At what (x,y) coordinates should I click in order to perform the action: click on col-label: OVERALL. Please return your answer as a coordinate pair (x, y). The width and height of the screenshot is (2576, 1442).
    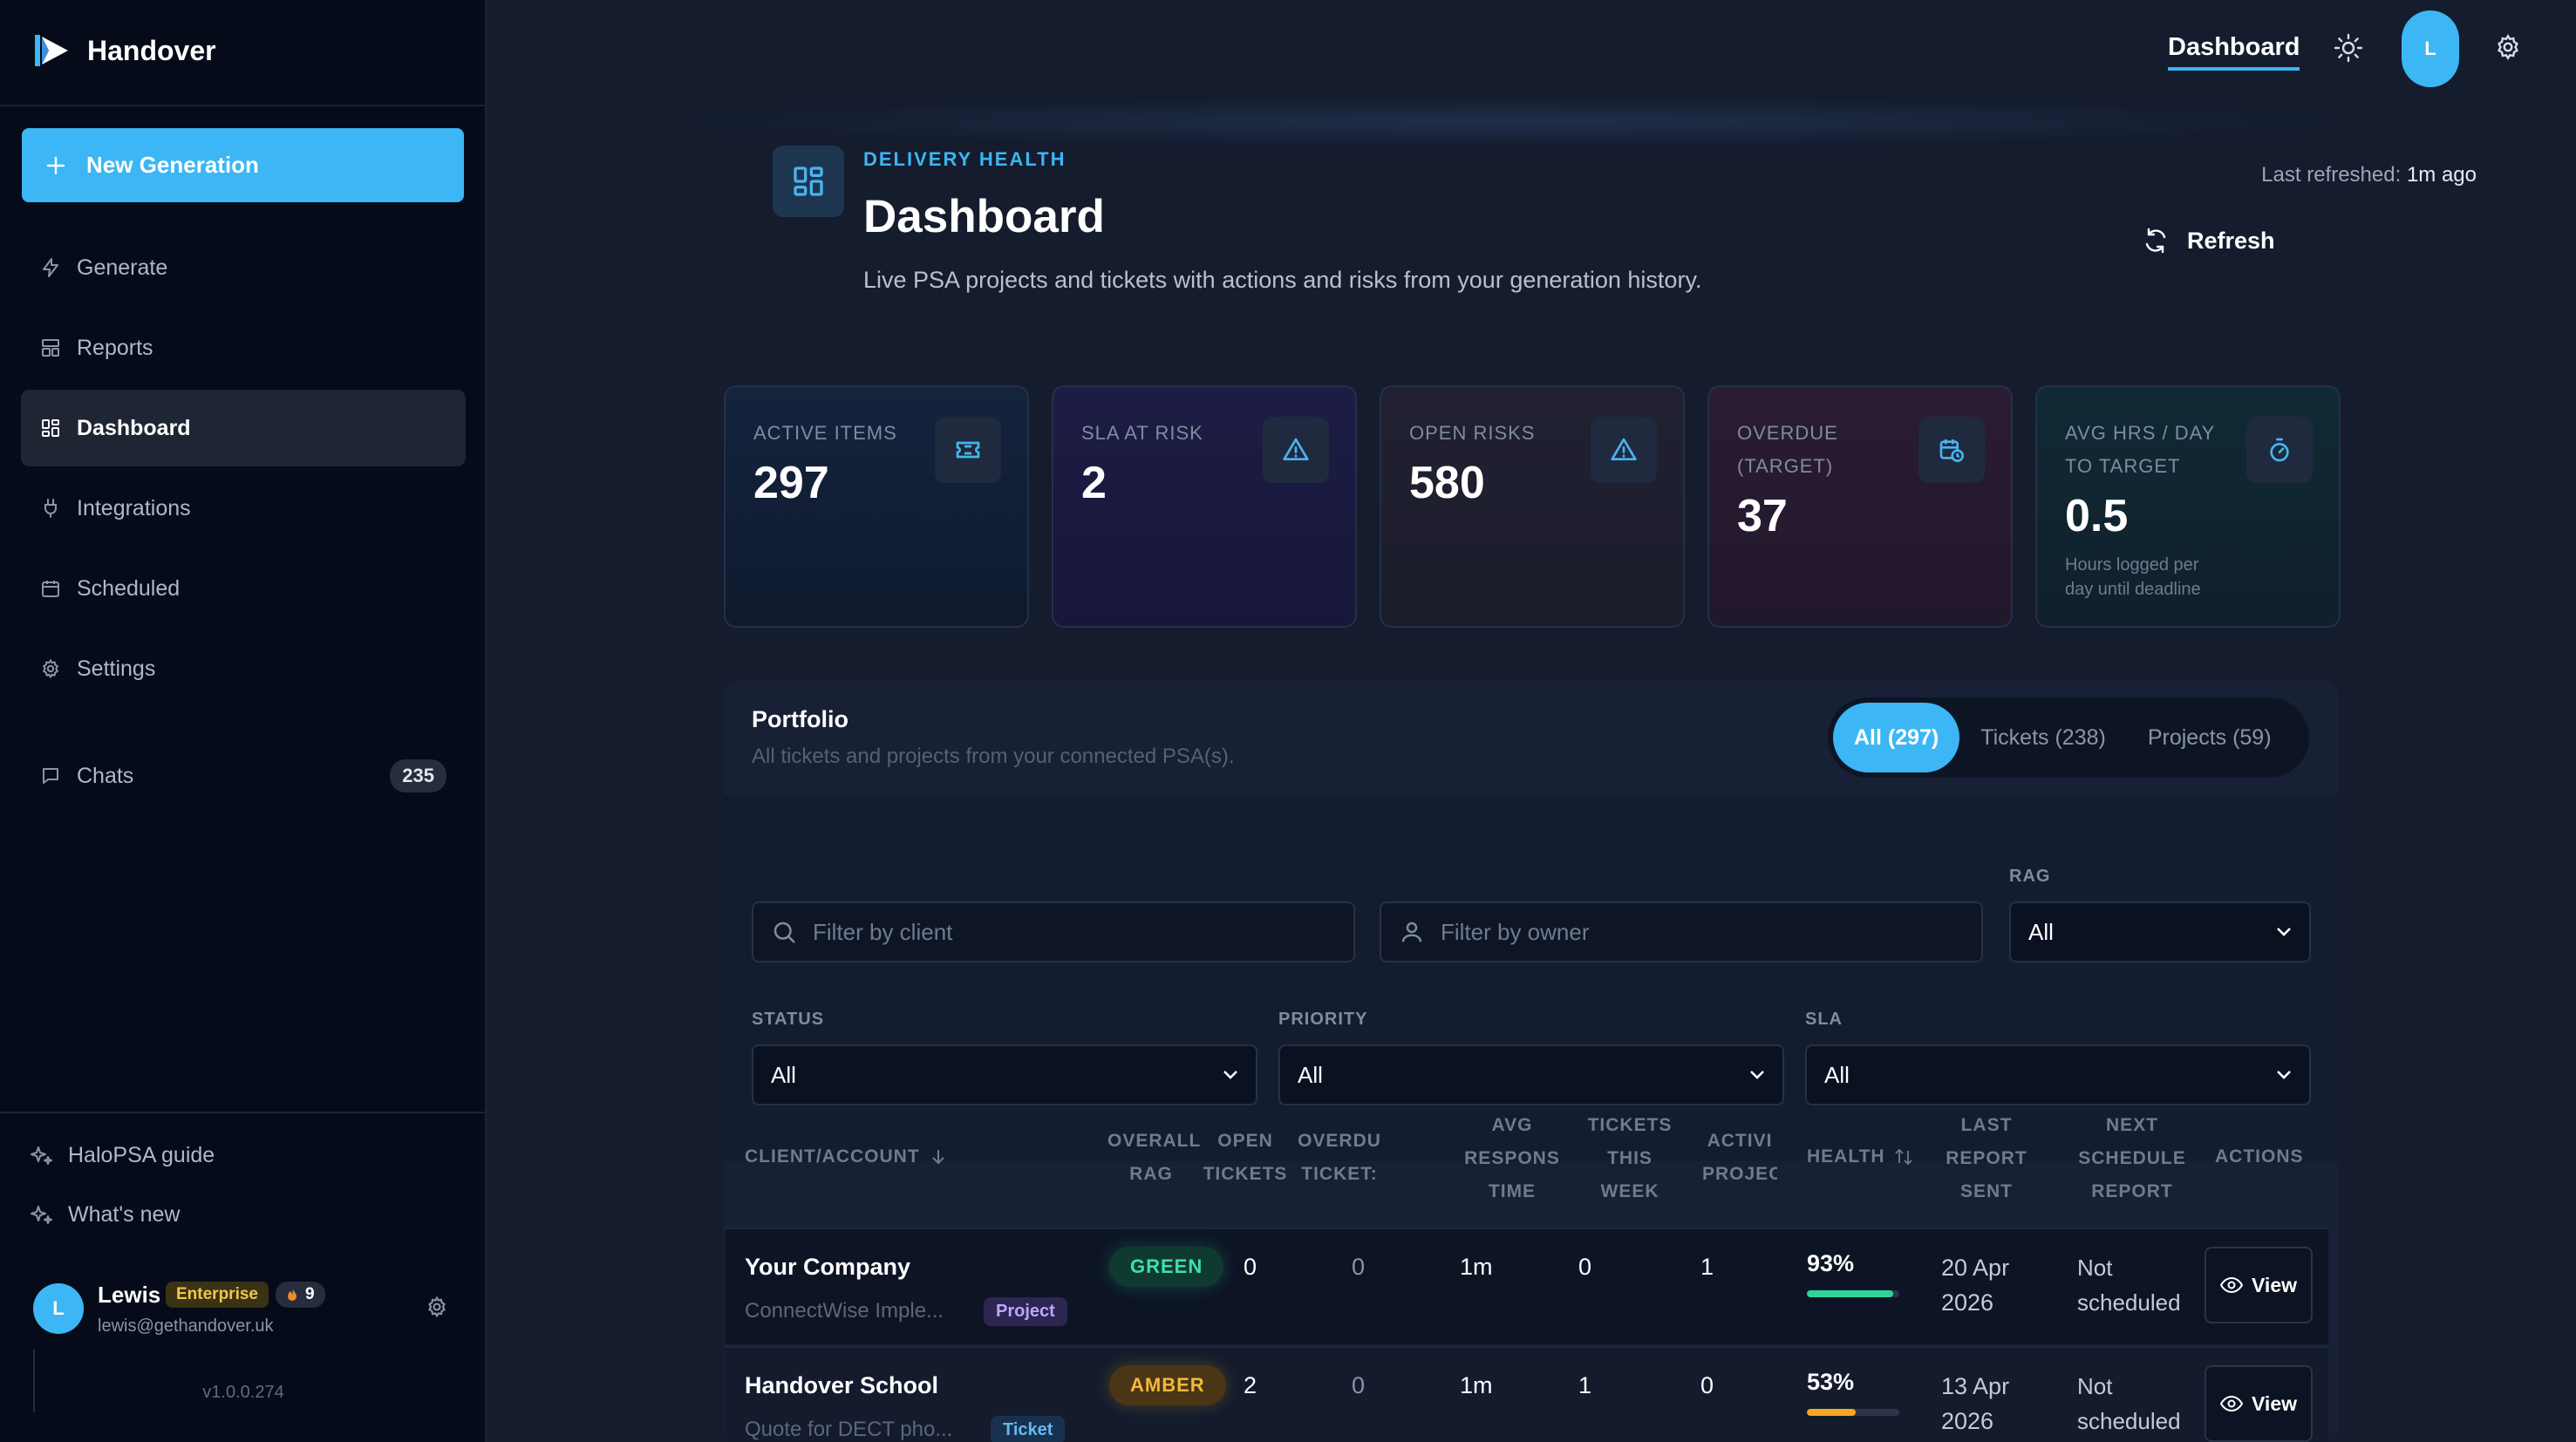
    Looking at the image, I should click on (1155, 1141).